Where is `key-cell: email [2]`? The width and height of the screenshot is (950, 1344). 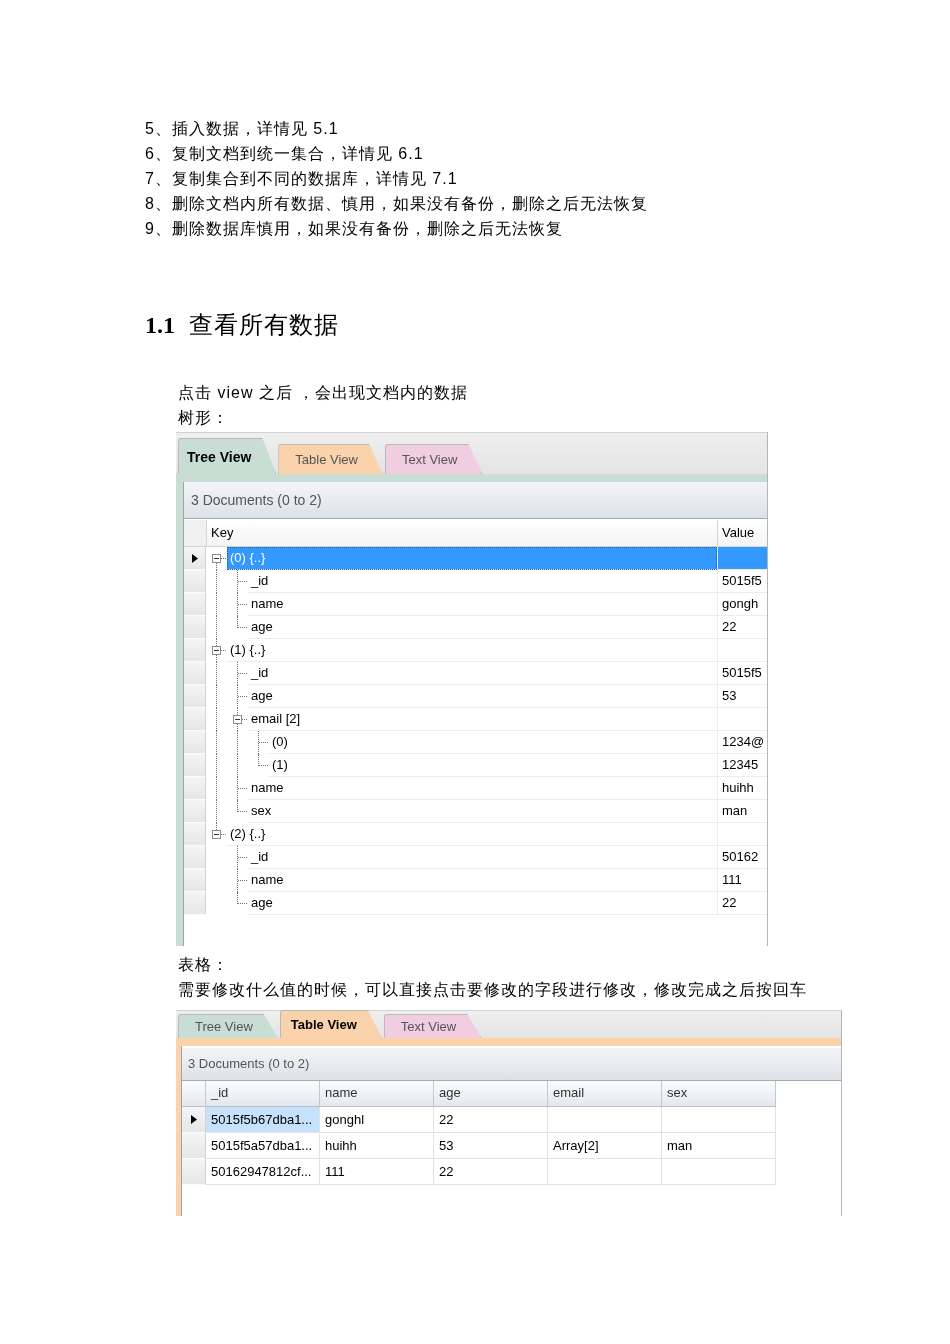
key-cell: email [2] is located at coordinates (482, 719).